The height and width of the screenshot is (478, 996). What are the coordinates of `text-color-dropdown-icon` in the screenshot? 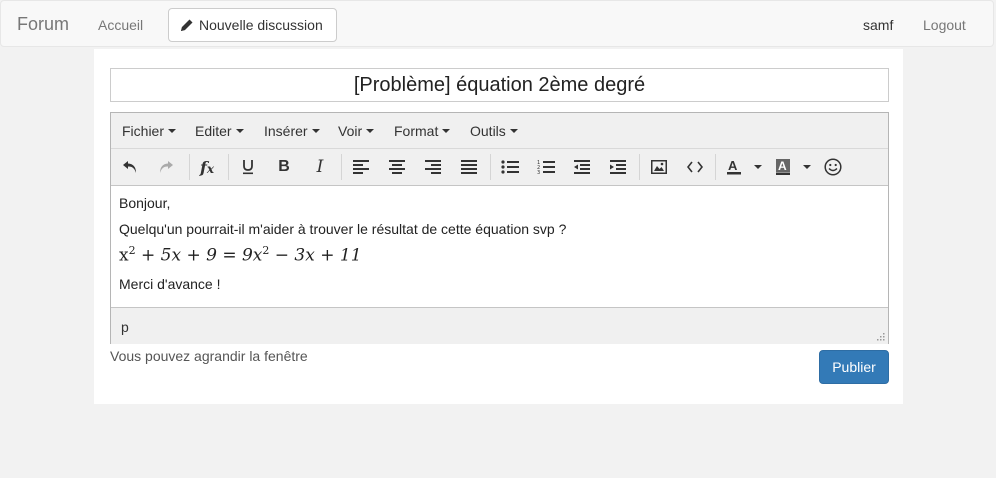 It's located at (758, 167).